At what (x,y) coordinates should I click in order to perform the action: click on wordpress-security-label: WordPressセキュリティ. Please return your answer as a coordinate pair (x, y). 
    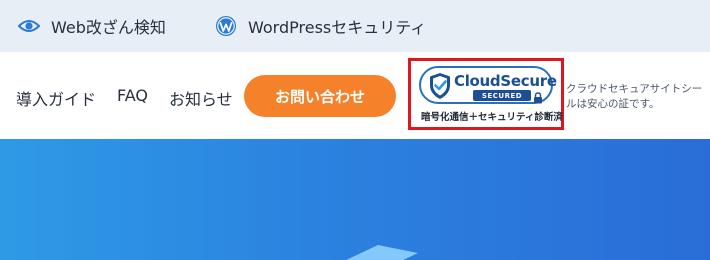
    Looking at the image, I should click on (337, 27).